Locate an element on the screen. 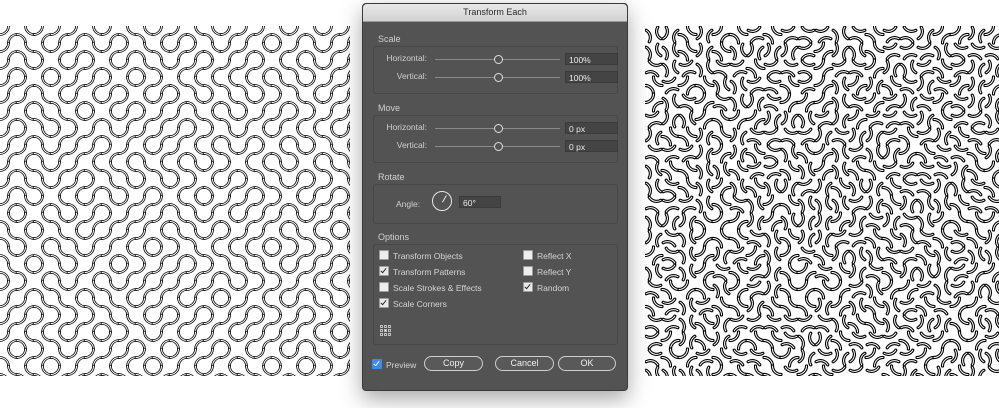 This screenshot has height=408, width=999. copy-button: Copy is located at coordinates (453, 363).